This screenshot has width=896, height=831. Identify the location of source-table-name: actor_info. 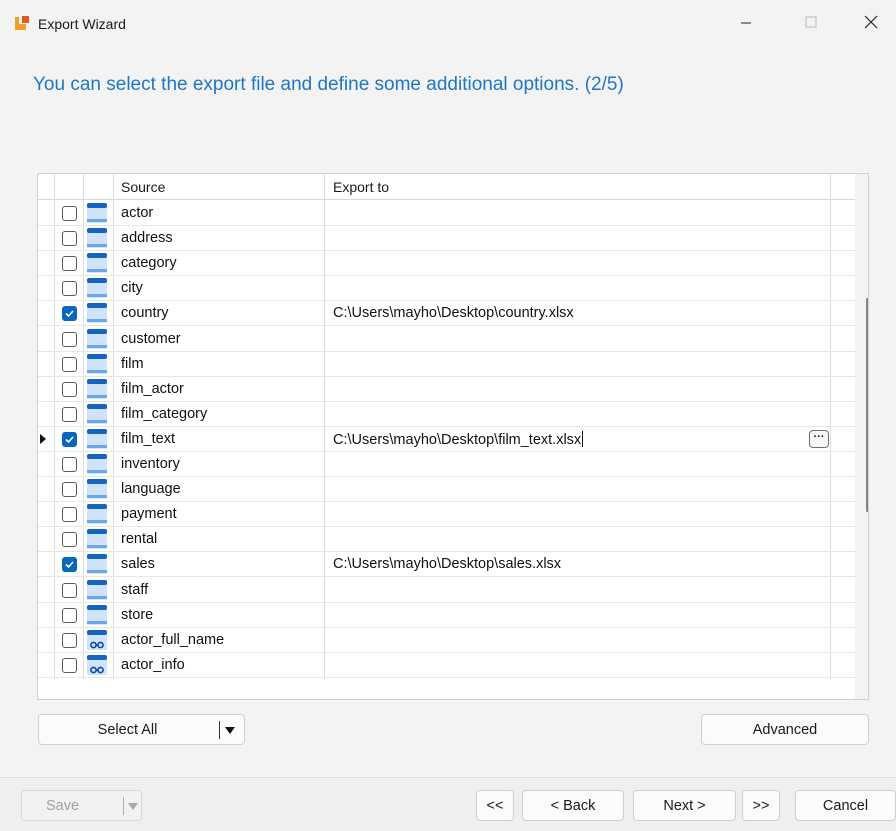
(153, 664).